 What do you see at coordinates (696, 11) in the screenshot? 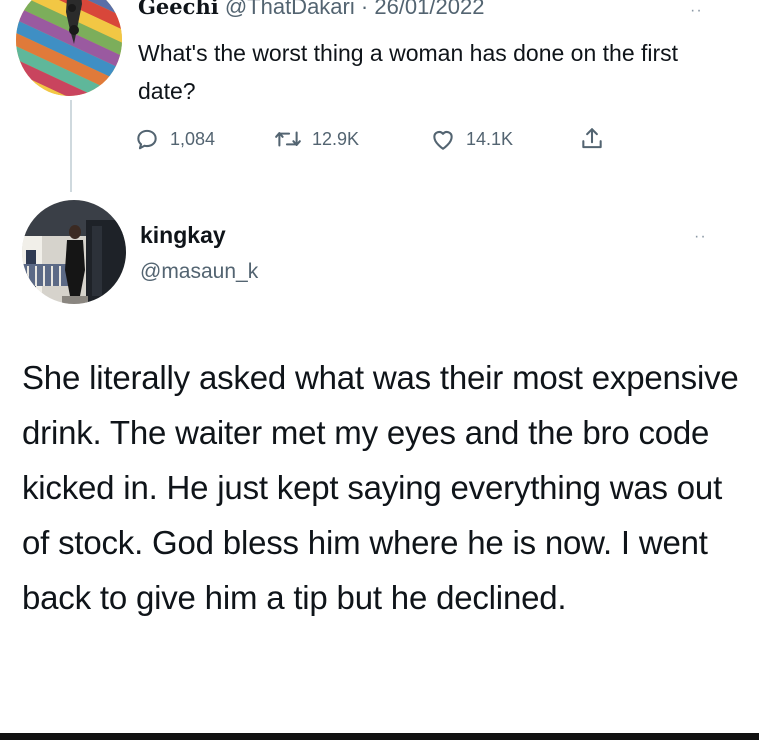
I see `parent-more-icon: ··` at bounding box center [696, 11].